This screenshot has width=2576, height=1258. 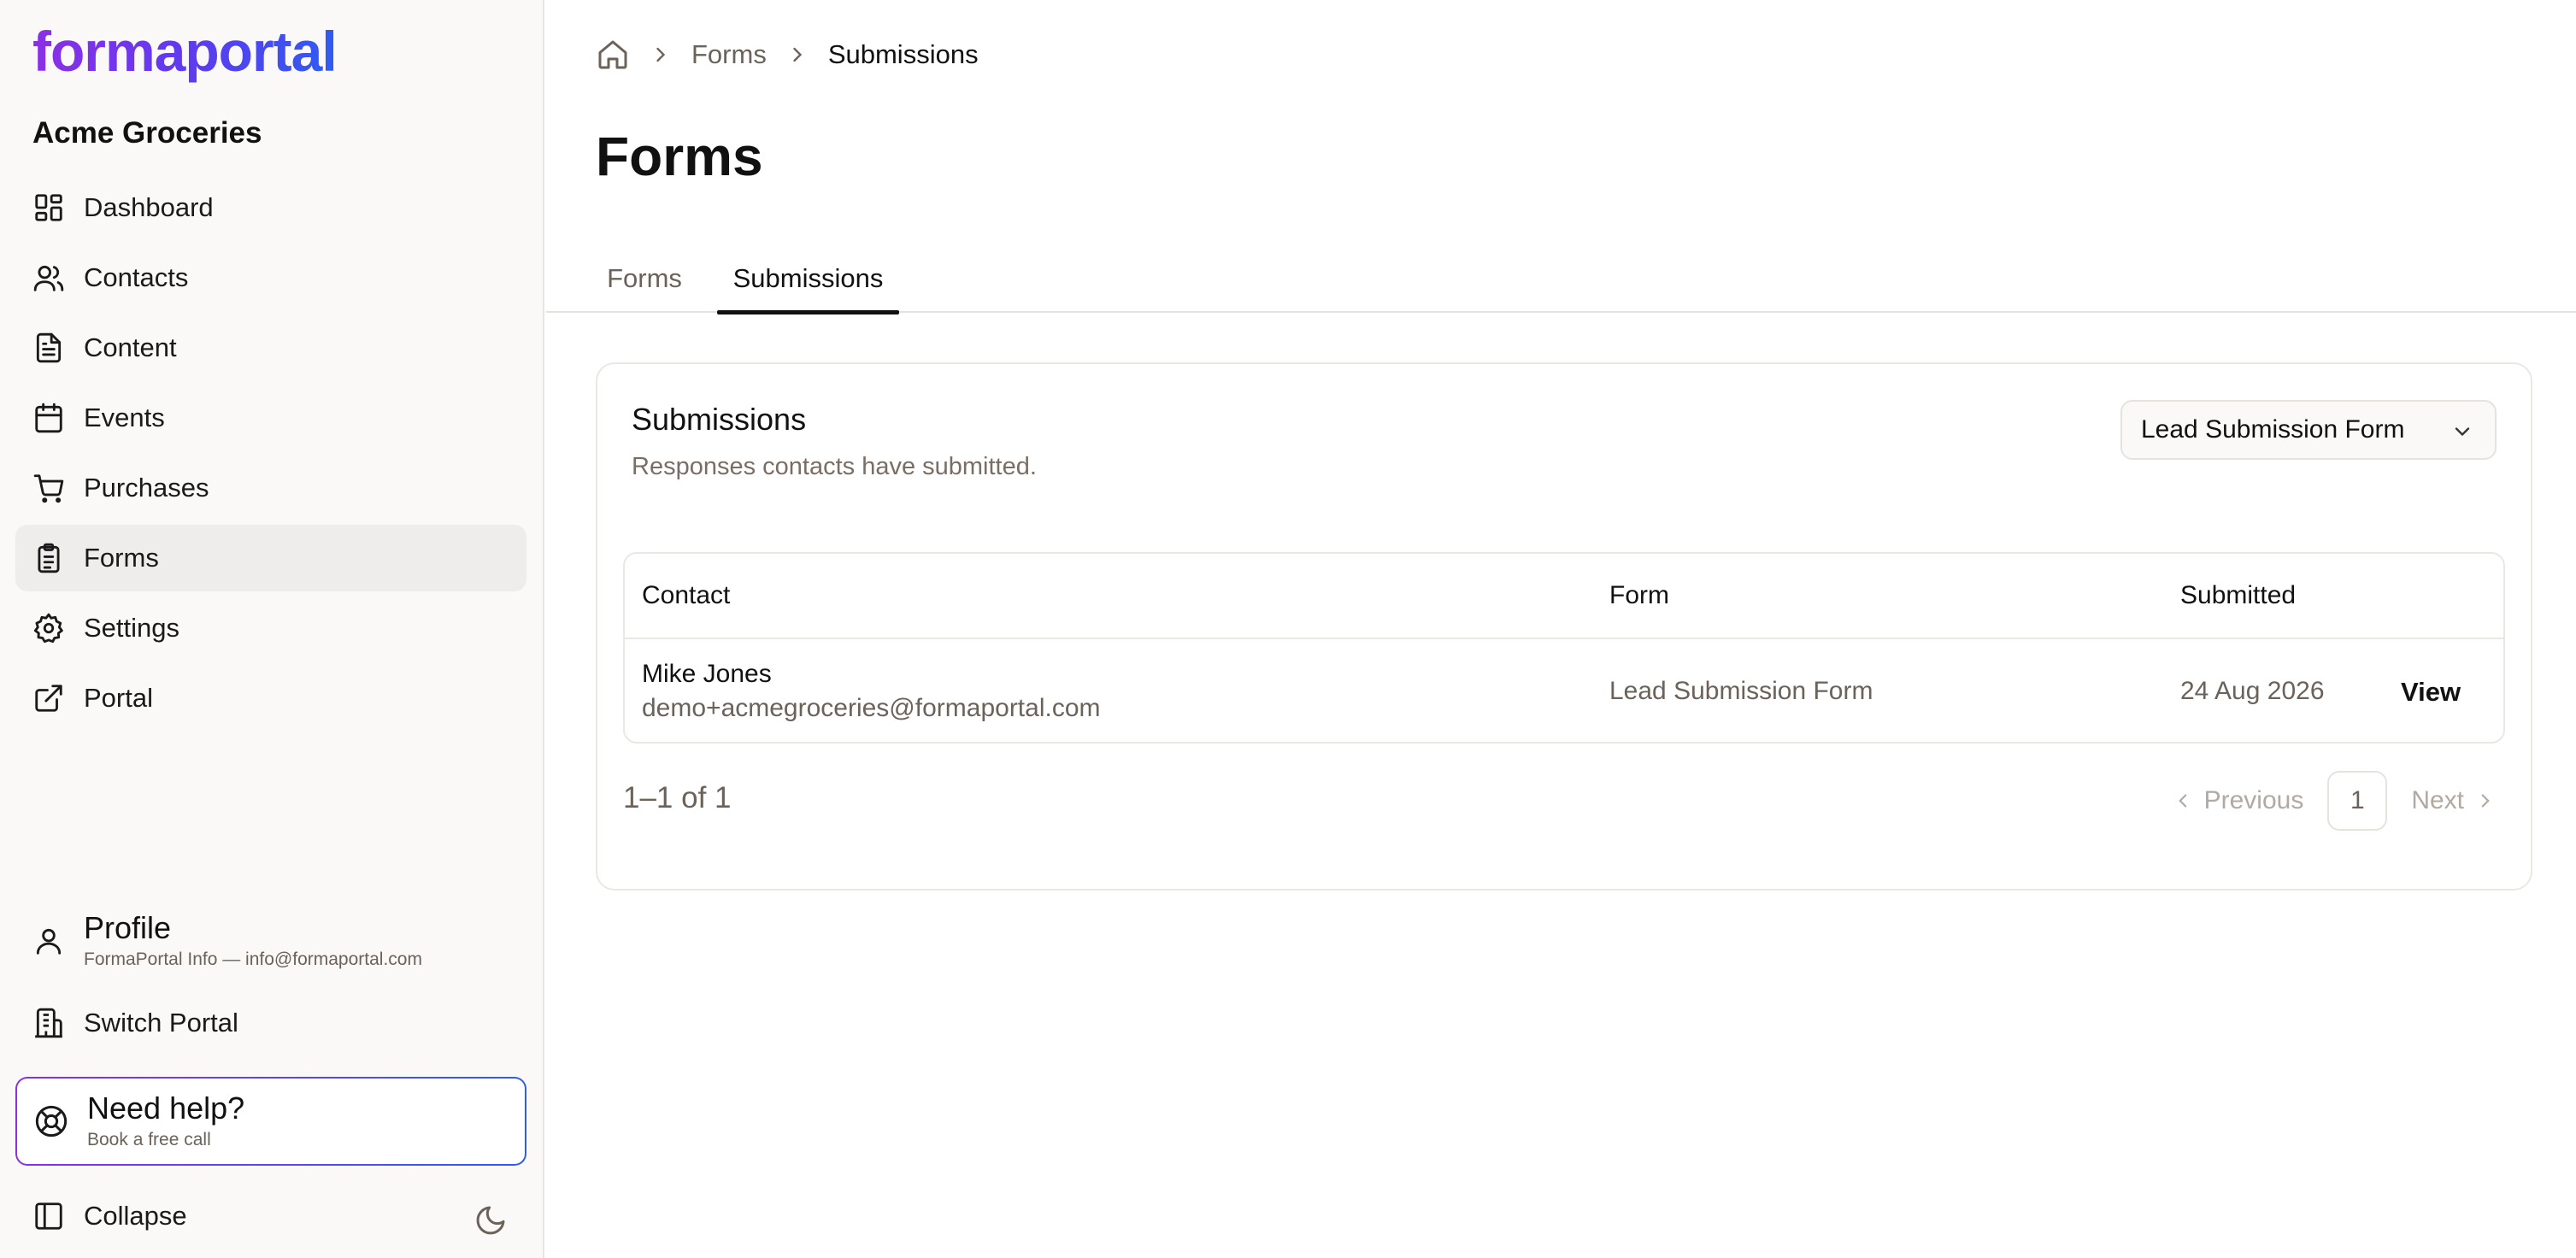 I want to click on sidebar-item-settings: Settings, so click(x=270, y=628).